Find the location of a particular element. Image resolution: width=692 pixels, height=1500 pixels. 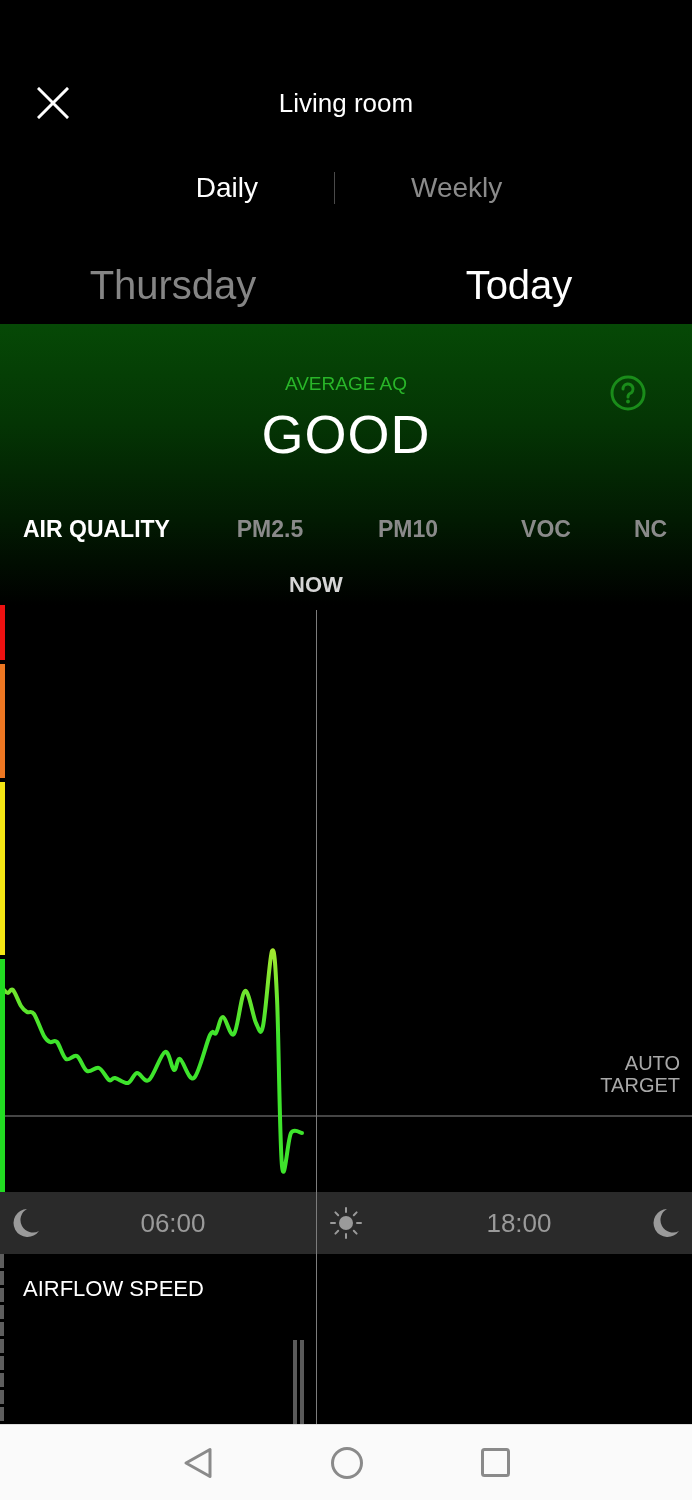

sun-icon is located at coordinates (346, 1223).